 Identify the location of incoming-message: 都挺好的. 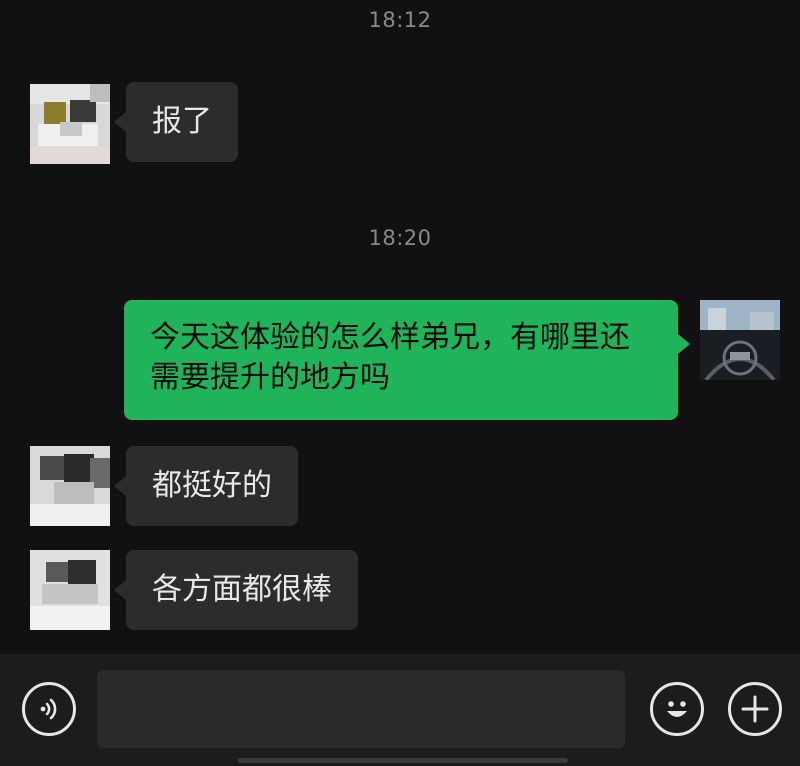
(206, 486).